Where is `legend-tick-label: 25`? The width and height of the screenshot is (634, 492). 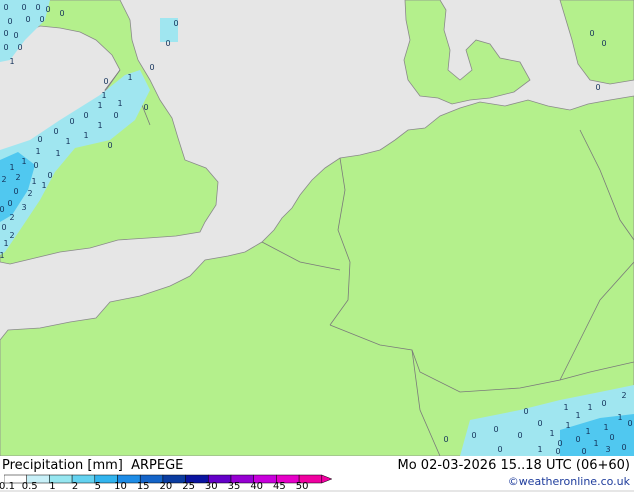 legend-tick-label: 25 is located at coordinates (188, 486).